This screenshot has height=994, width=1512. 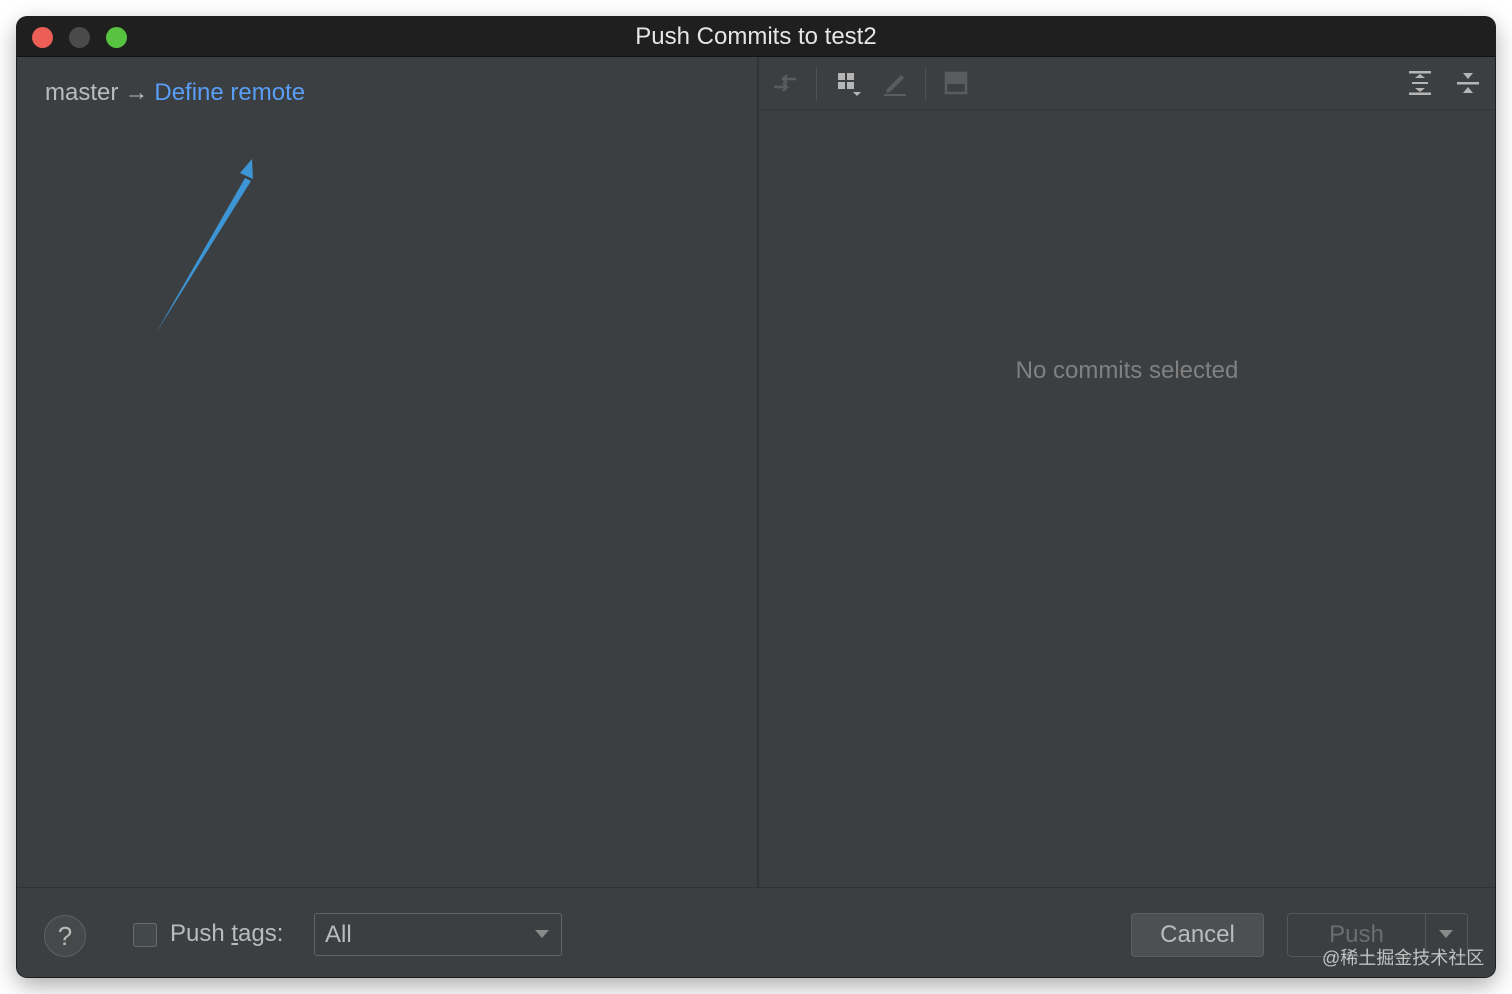 I want to click on collapse-all-icon, so click(x=1468, y=83).